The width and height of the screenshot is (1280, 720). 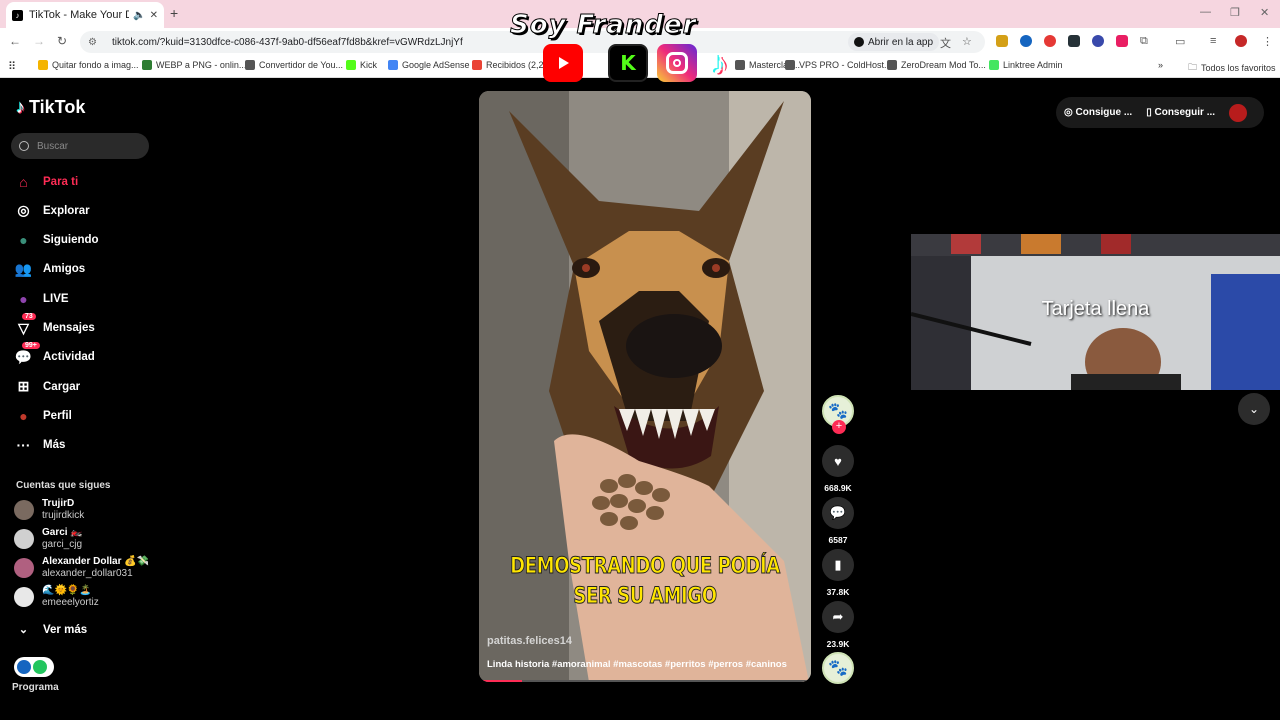 What do you see at coordinates (967, 41) in the screenshot?
I see `bookmark-star-icon: ☆` at bounding box center [967, 41].